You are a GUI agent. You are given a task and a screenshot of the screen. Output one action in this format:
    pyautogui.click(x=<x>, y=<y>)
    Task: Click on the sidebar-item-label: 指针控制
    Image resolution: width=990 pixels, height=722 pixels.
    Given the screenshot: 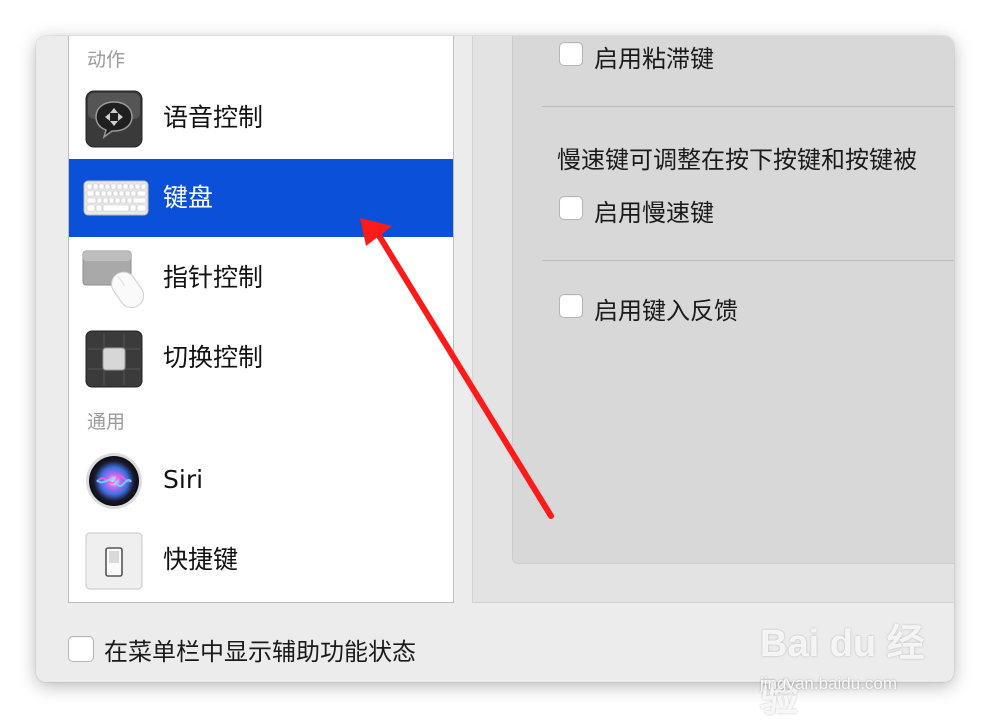 What is the action you would take?
    pyautogui.click(x=213, y=277)
    